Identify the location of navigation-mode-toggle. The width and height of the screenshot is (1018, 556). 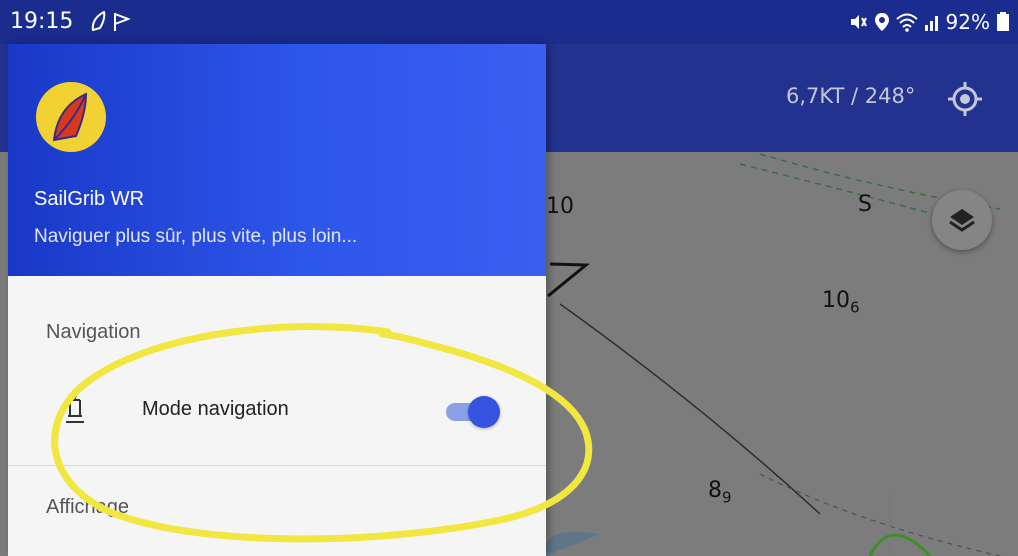
(472, 412).